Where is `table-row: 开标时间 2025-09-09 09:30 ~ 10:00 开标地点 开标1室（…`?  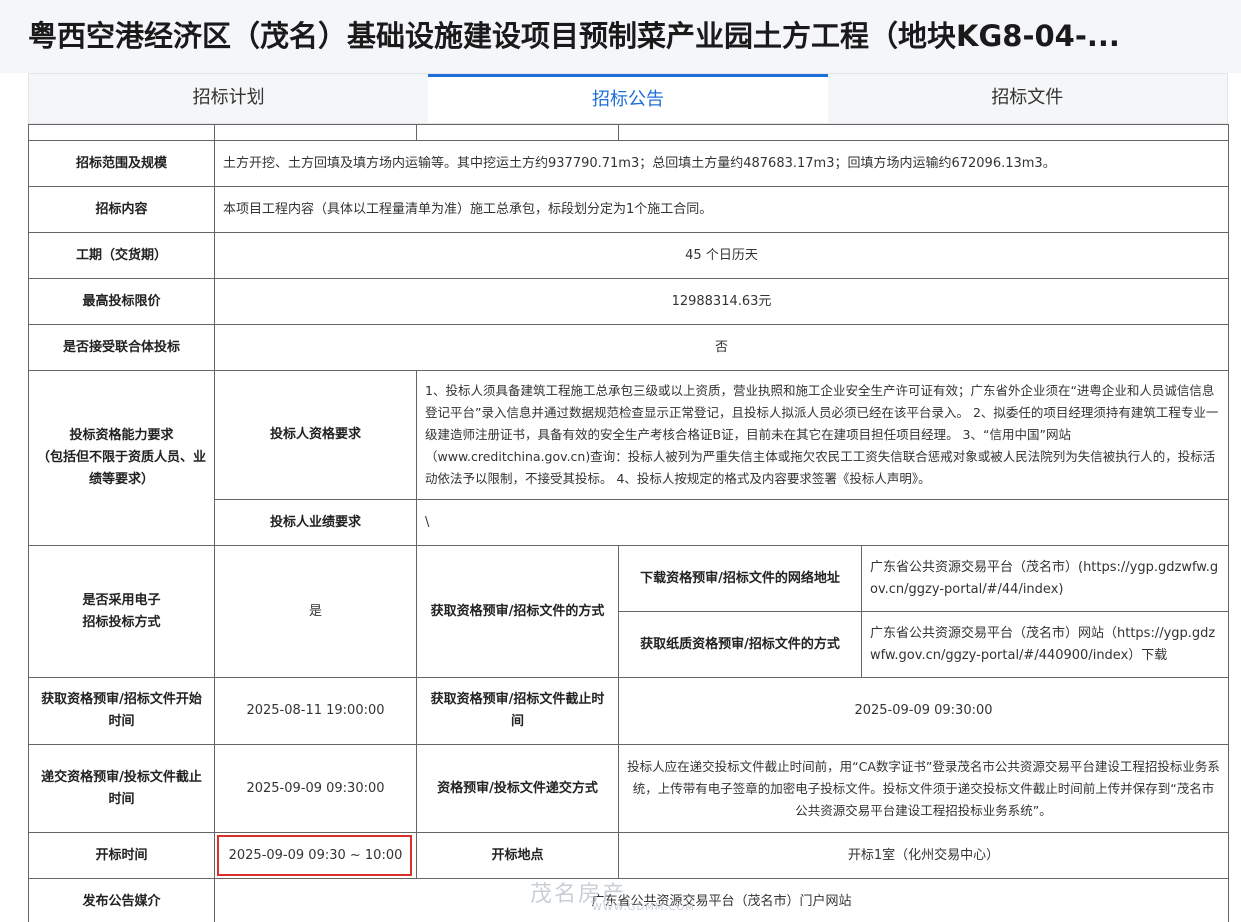 table-row: 开标时间 2025-09-09 09:30 ~ 10:00 开标地点 开标1室（… is located at coordinates (628, 855).